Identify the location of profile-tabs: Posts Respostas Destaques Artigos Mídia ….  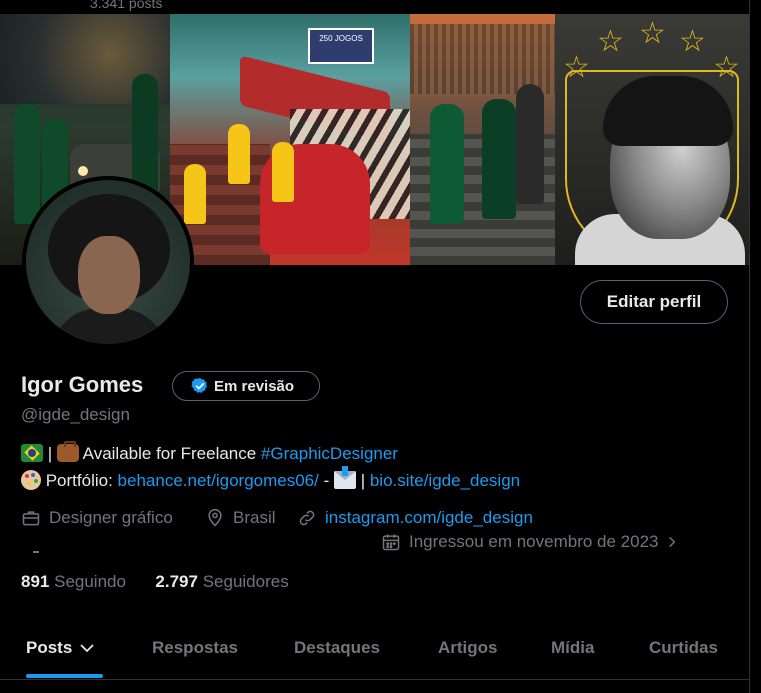
(375, 651).